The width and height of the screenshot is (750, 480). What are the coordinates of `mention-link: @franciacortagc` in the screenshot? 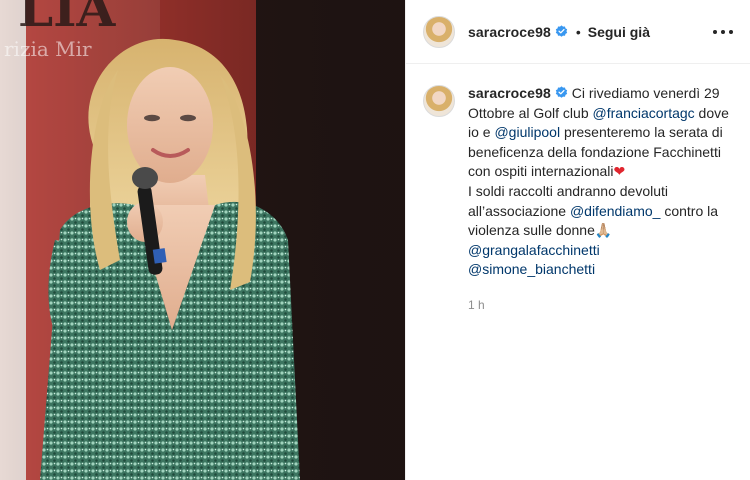 It's located at (644, 113).